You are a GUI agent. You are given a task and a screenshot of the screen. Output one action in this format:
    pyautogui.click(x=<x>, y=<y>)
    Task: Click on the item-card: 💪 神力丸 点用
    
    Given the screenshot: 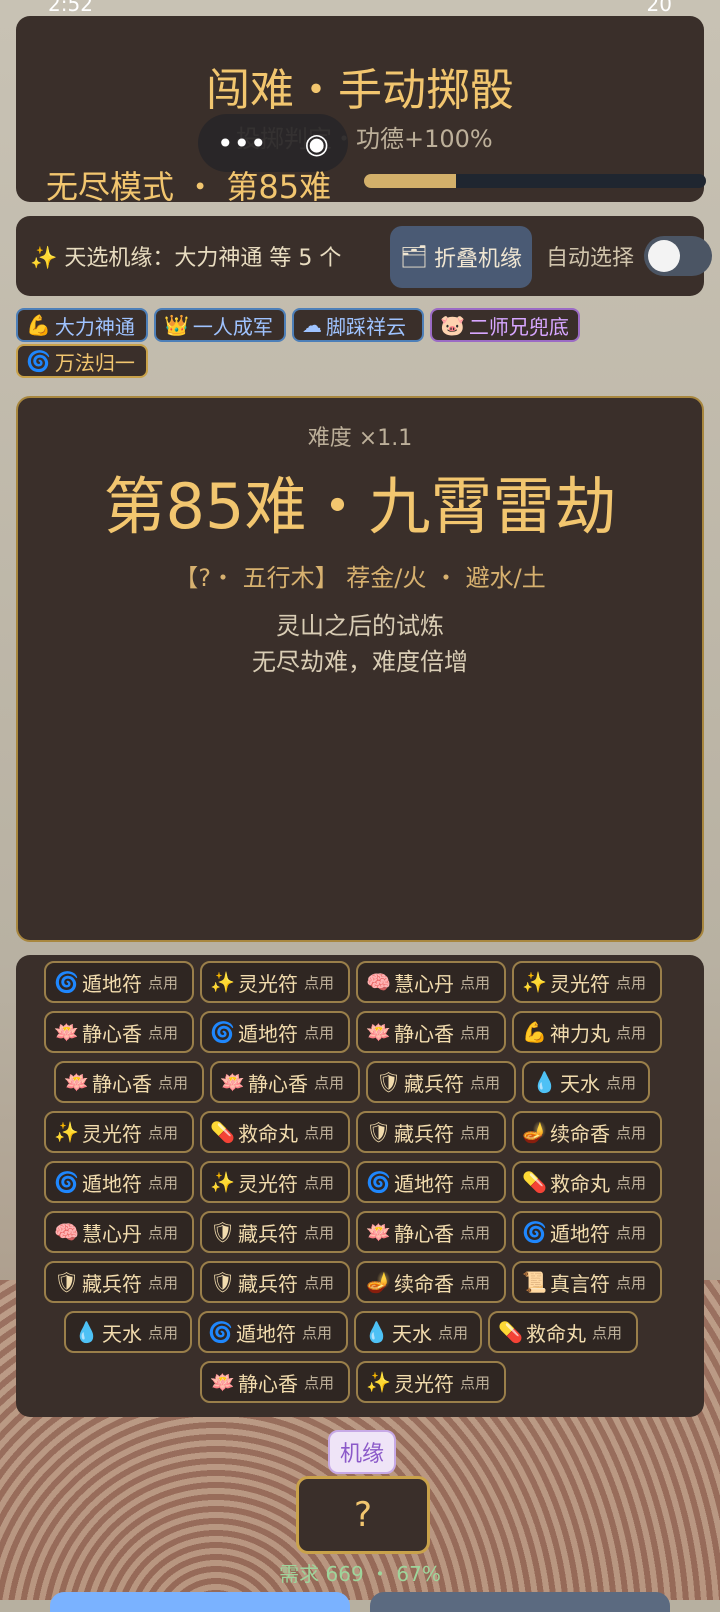 What is the action you would take?
    pyautogui.click(x=587, y=1032)
    